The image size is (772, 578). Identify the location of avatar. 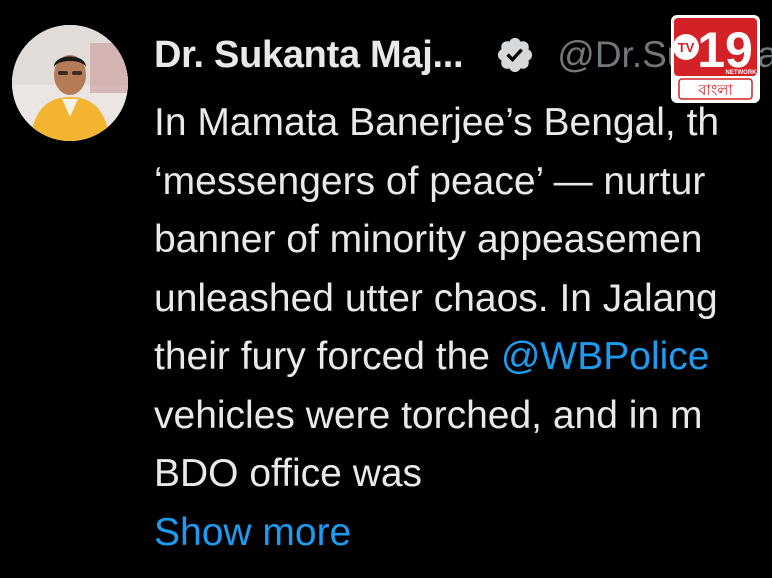
(70, 83).